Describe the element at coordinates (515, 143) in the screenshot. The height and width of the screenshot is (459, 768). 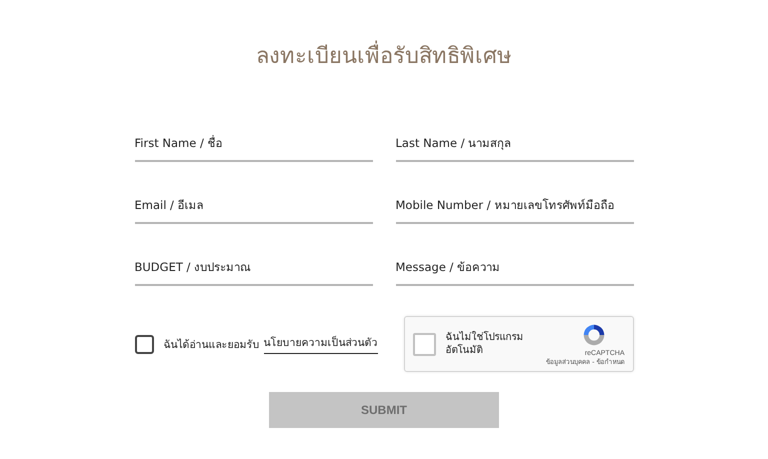
I see `input-field: Last Name / นามสกุล` at that location.